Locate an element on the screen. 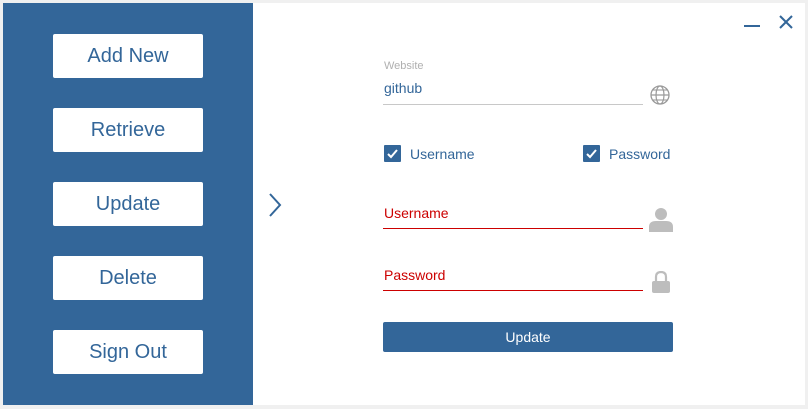 This screenshot has height=409, width=808. globe-icon is located at coordinates (660, 95).